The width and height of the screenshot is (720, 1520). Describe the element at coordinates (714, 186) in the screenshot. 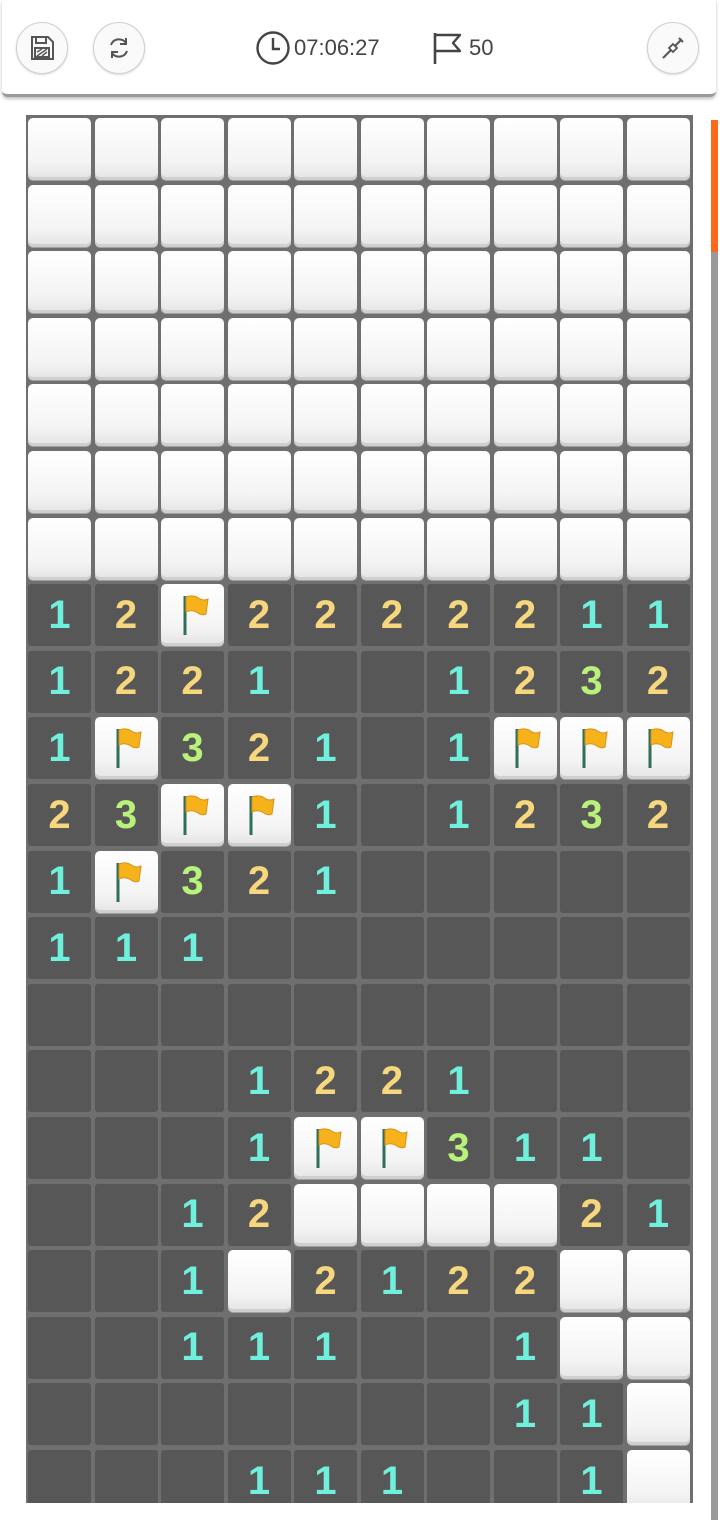

I see `scrollbar-thumb` at that location.